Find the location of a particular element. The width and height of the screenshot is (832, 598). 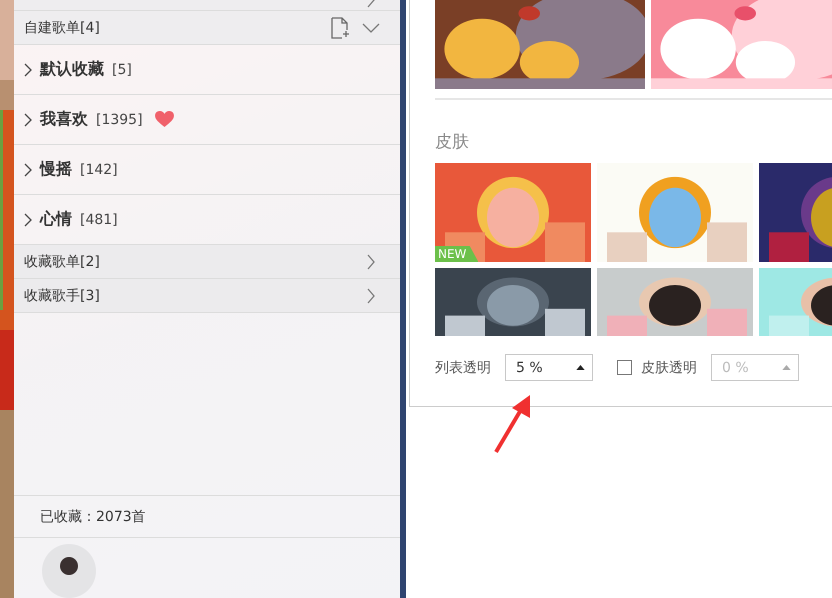

list-opacity-label: 列表透明 is located at coordinates (463, 367).